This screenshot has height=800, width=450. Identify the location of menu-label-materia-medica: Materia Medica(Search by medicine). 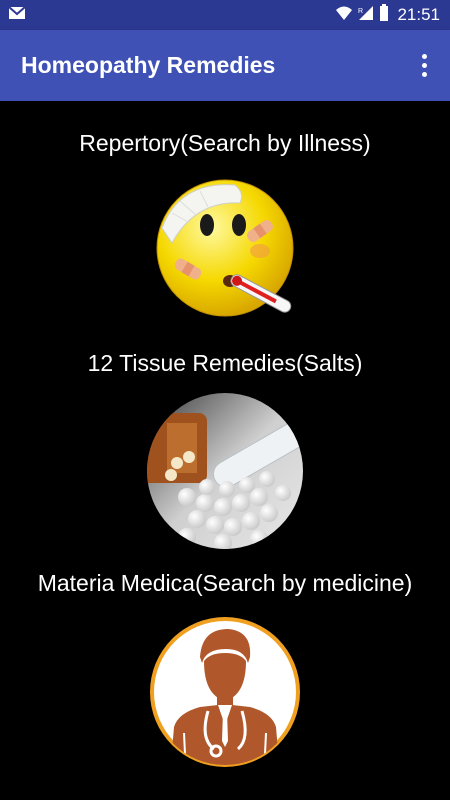
(225, 583).